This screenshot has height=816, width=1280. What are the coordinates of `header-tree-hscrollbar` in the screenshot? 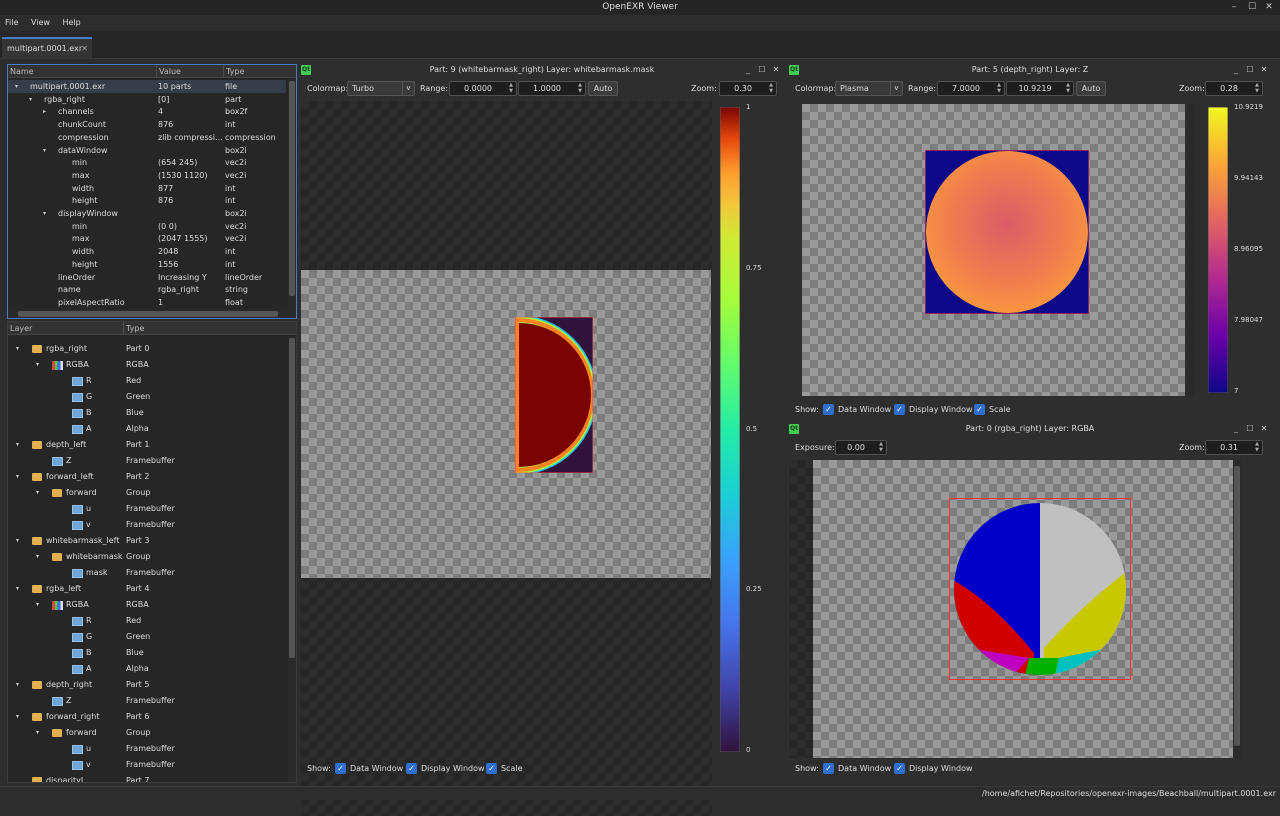 It's located at (152, 314).